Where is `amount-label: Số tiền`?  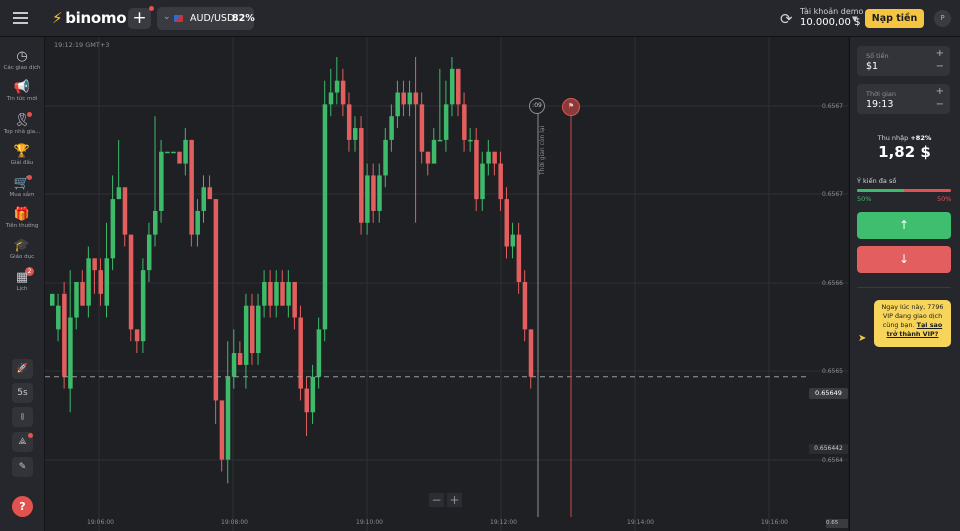
amount-label: Số tiền is located at coordinates (877, 56).